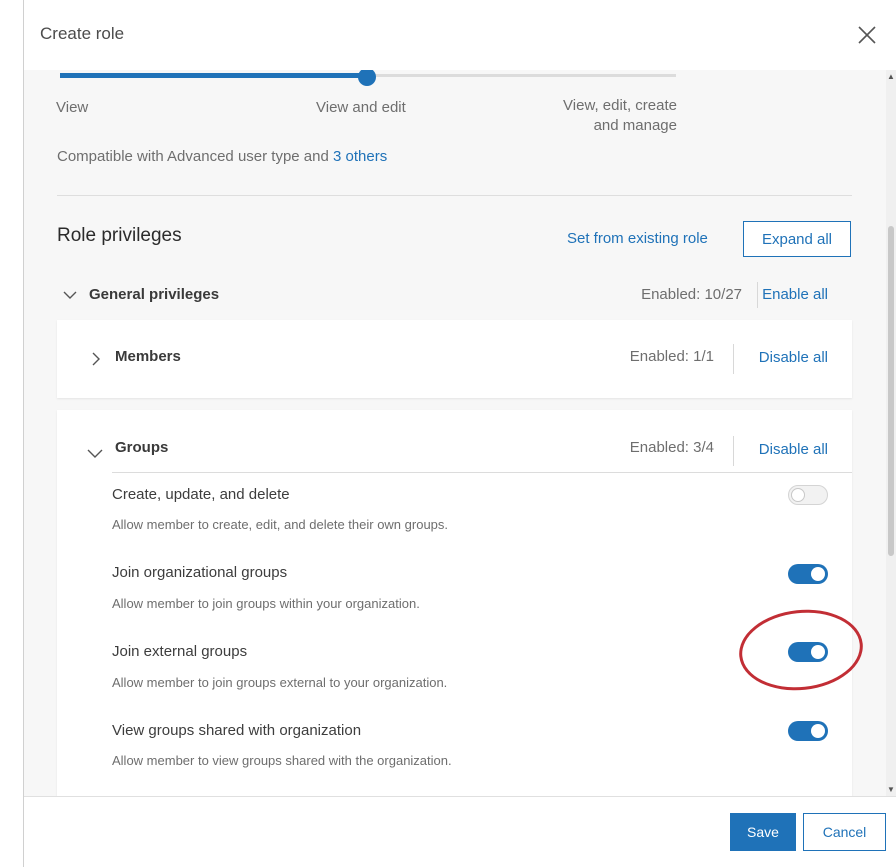 Image resolution: width=896 pixels, height=867 pixels. I want to click on scroll-up-arrow-icon: ▲, so click(891, 76).